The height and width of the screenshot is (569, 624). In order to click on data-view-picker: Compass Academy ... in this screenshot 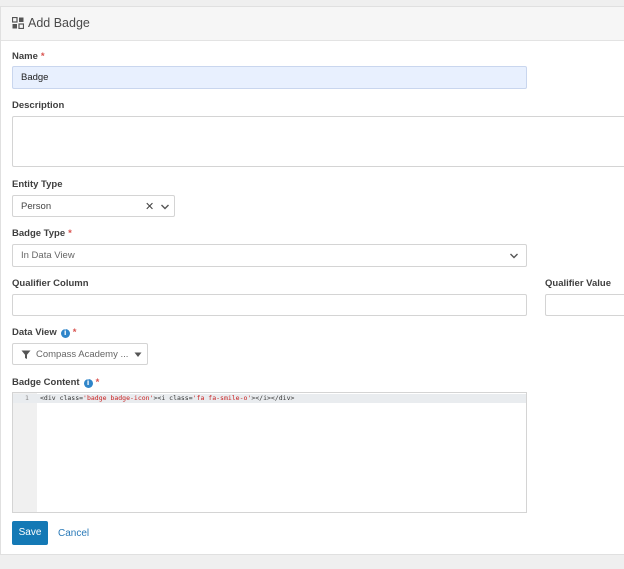, I will do `click(80, 354)`.